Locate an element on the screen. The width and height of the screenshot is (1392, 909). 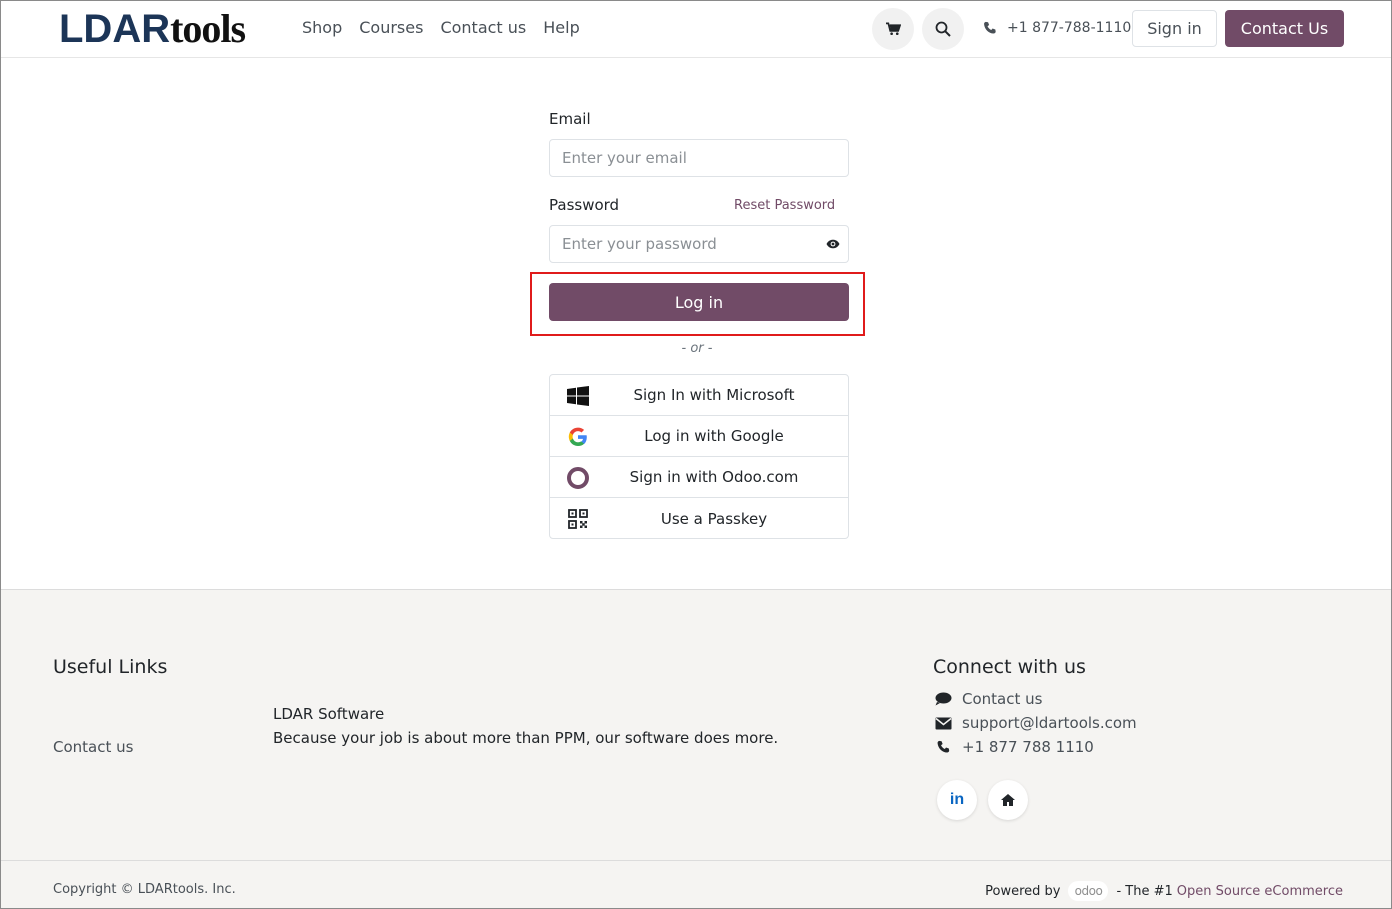
oauth-passkey-button: Use a Passkey is located at coordinates (699, 518).